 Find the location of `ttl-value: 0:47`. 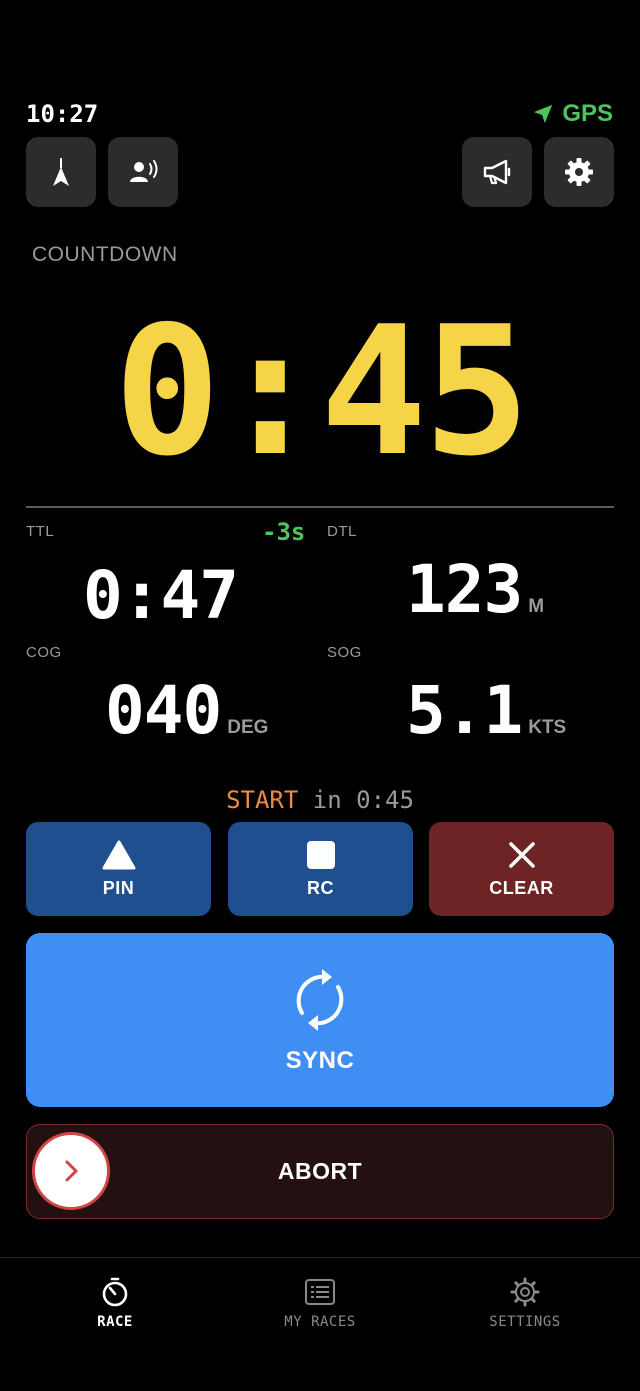

ttl-value: 0:47 is located at coordinates (161, 595).